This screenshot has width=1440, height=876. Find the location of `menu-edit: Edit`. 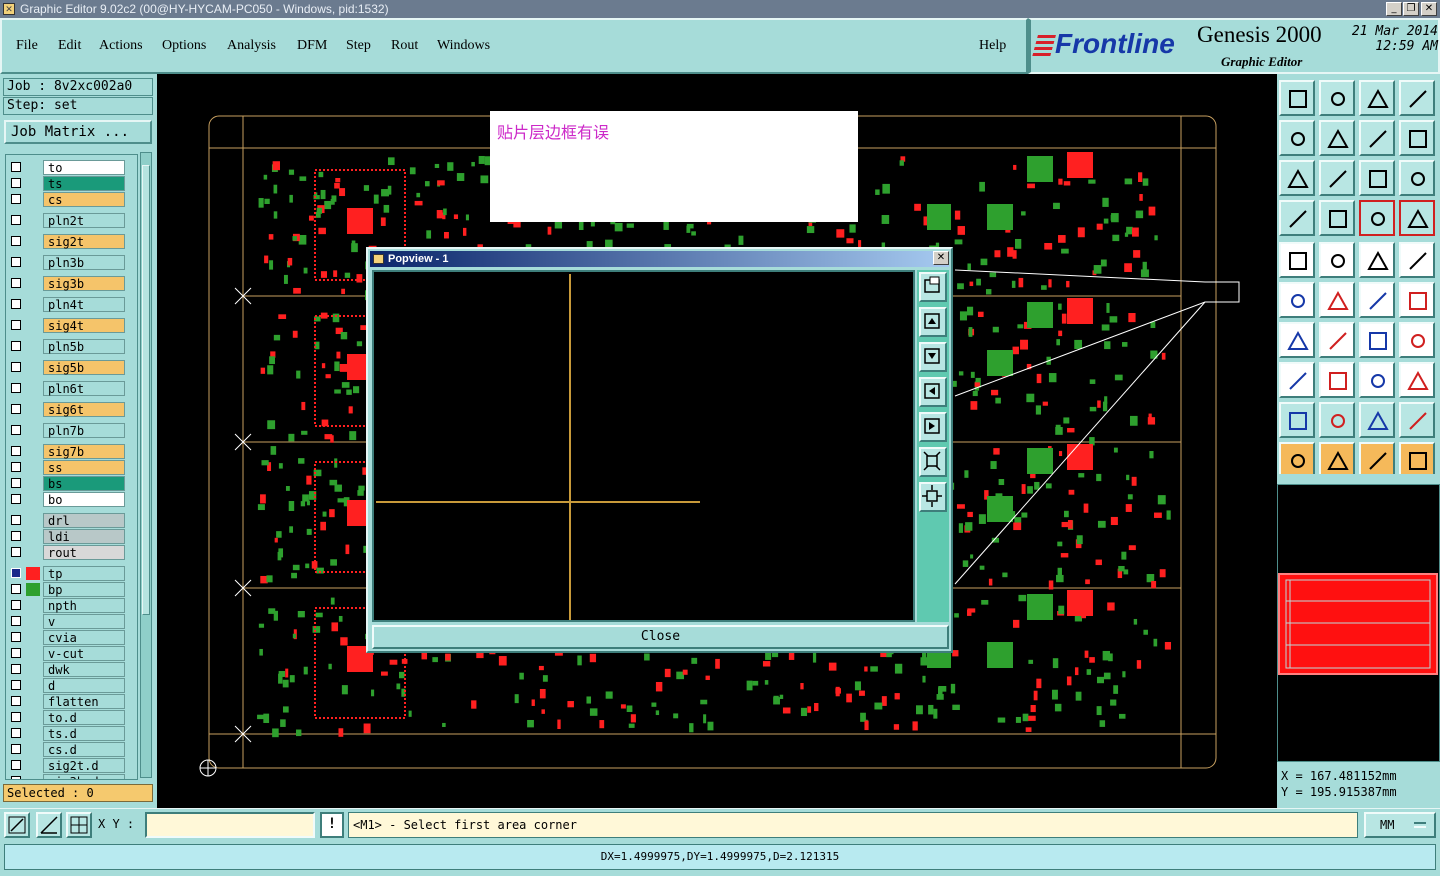

menu-edit: Edit is located at coordinates (69, 46).